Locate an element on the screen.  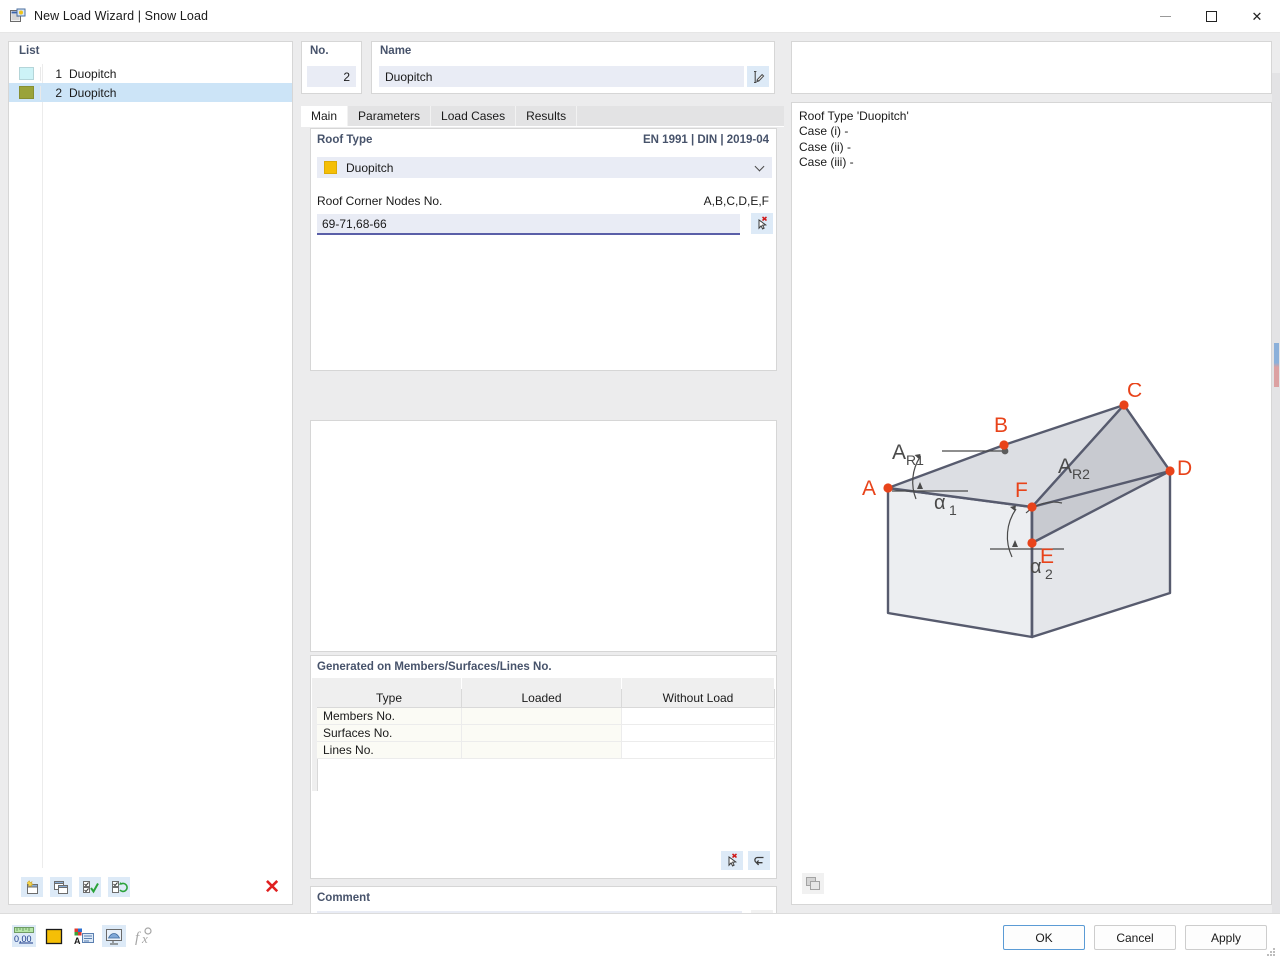
tab-load-cases: Load Cases is located at coordinates (474, 116).